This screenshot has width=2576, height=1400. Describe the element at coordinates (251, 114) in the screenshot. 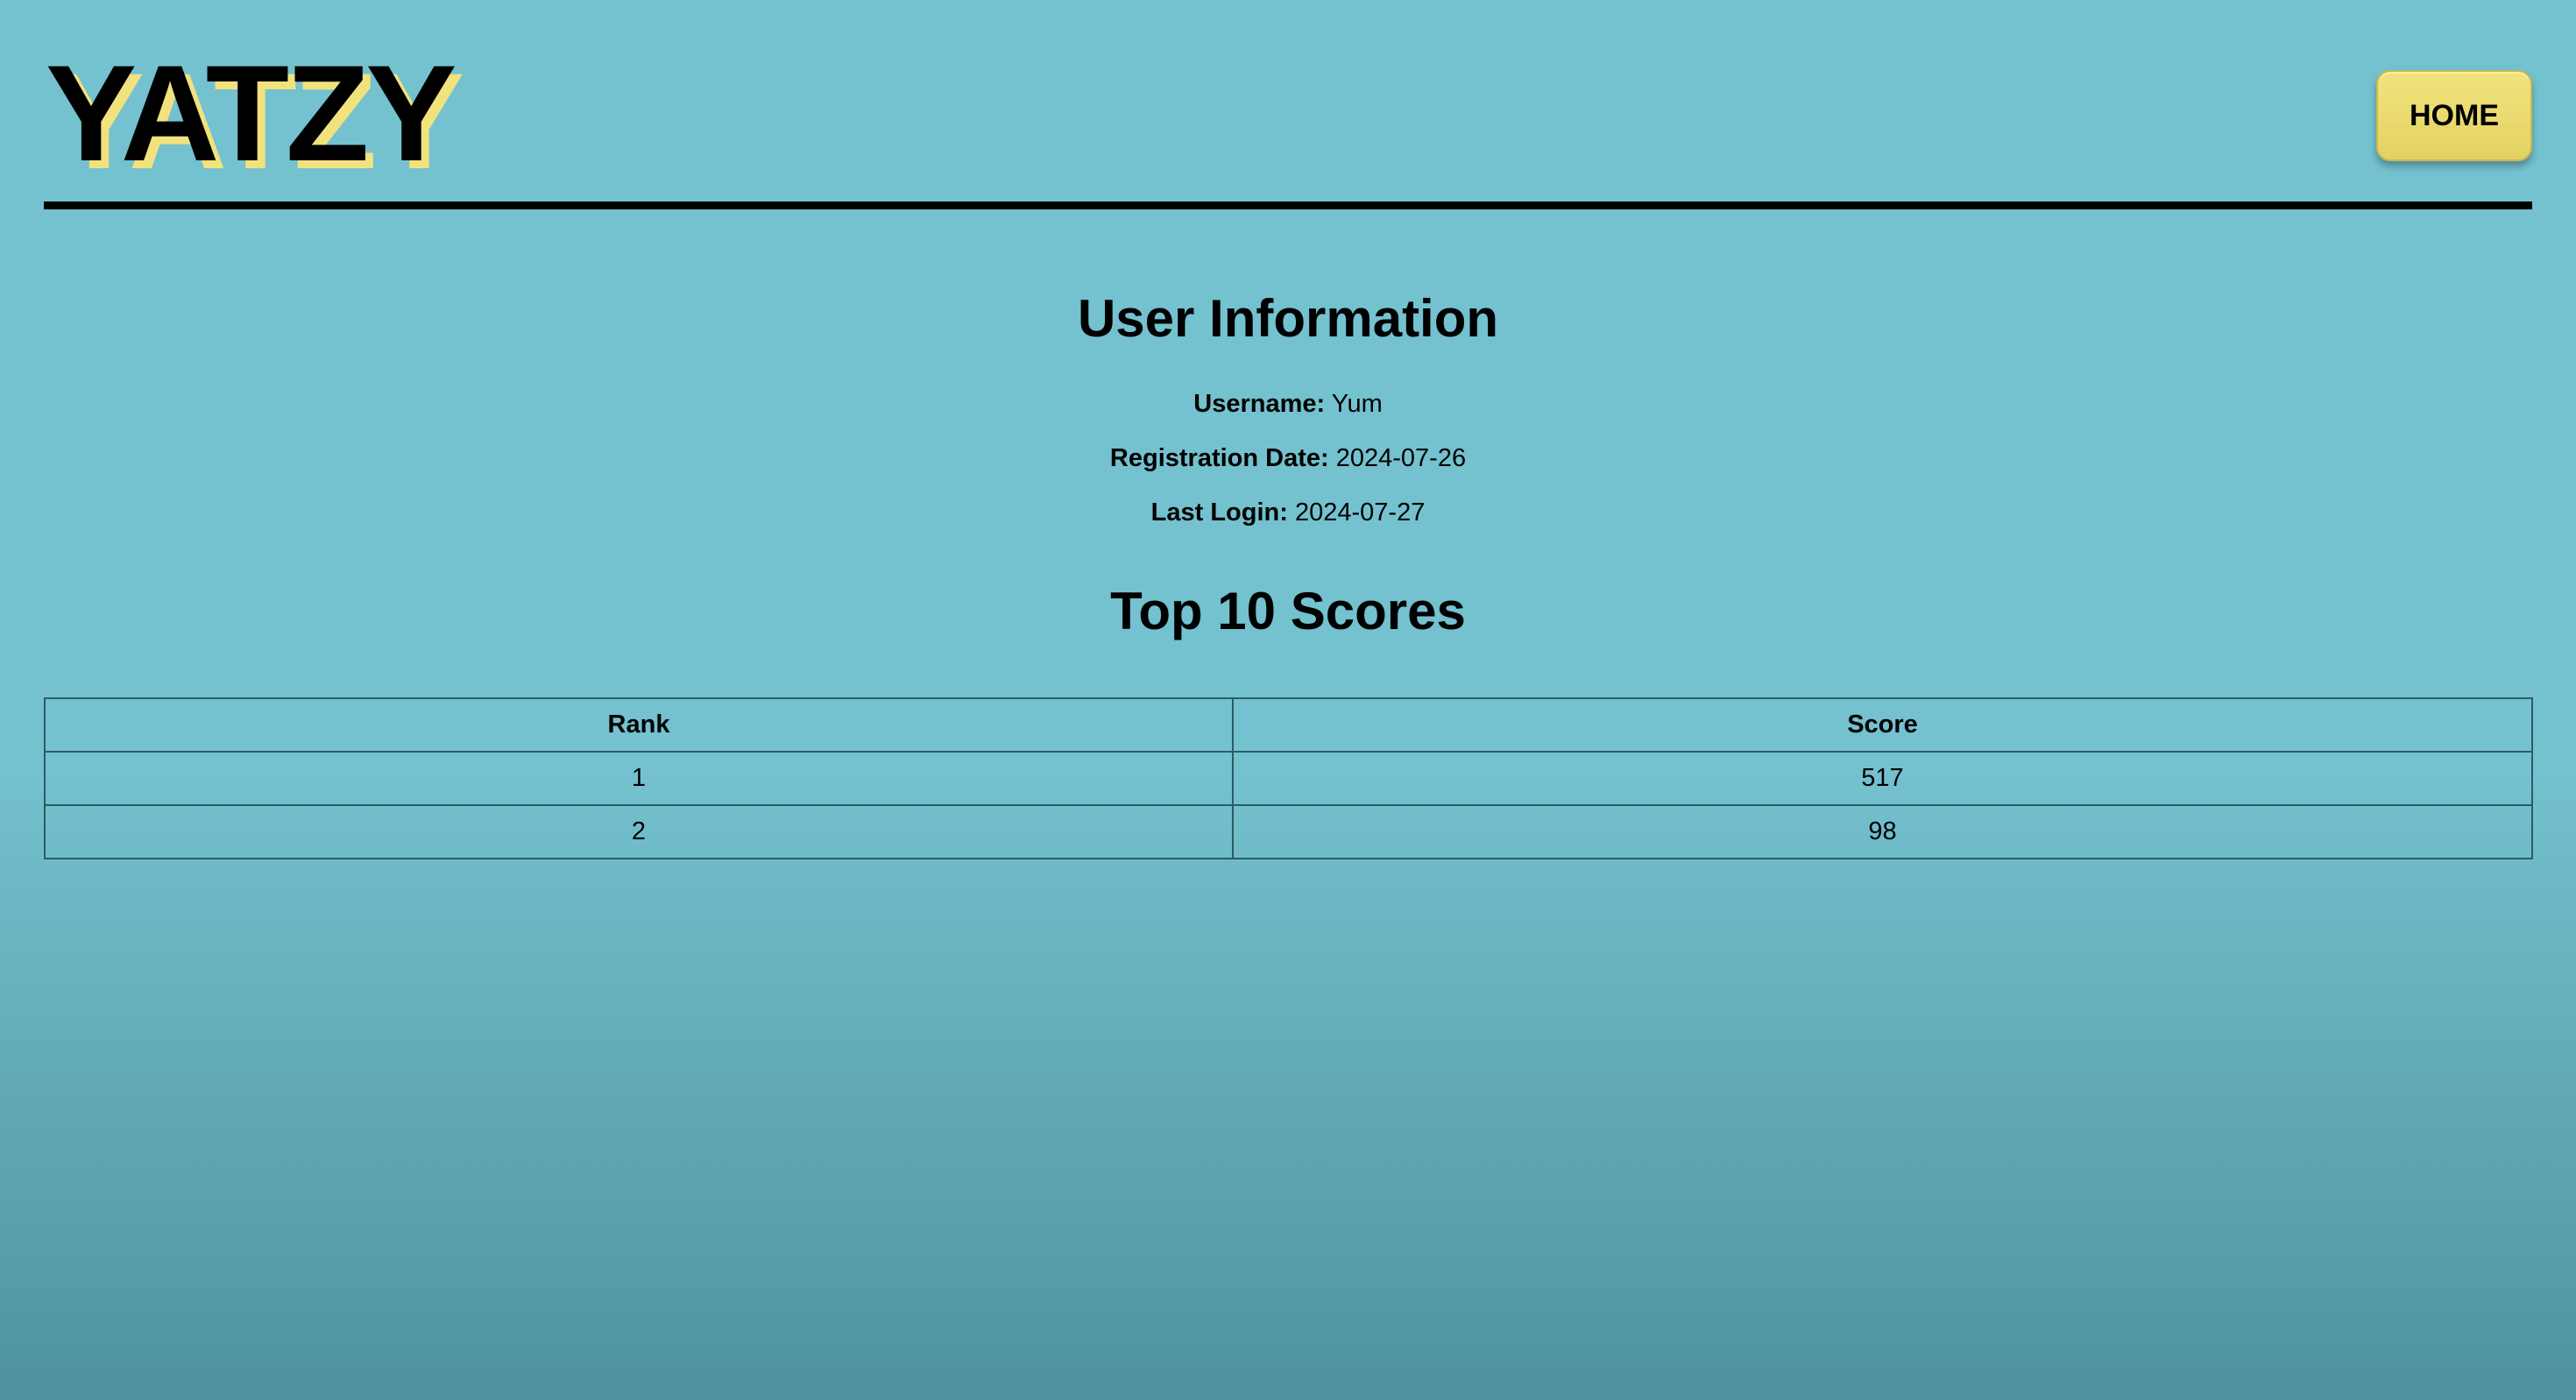

I see `logo: YATZY` at that location.